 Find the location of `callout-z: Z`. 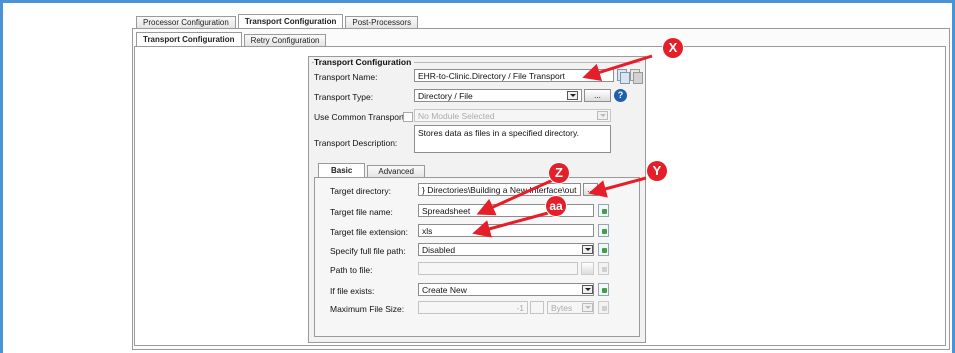

callout-z: Z is located at coordinates (559, 173).